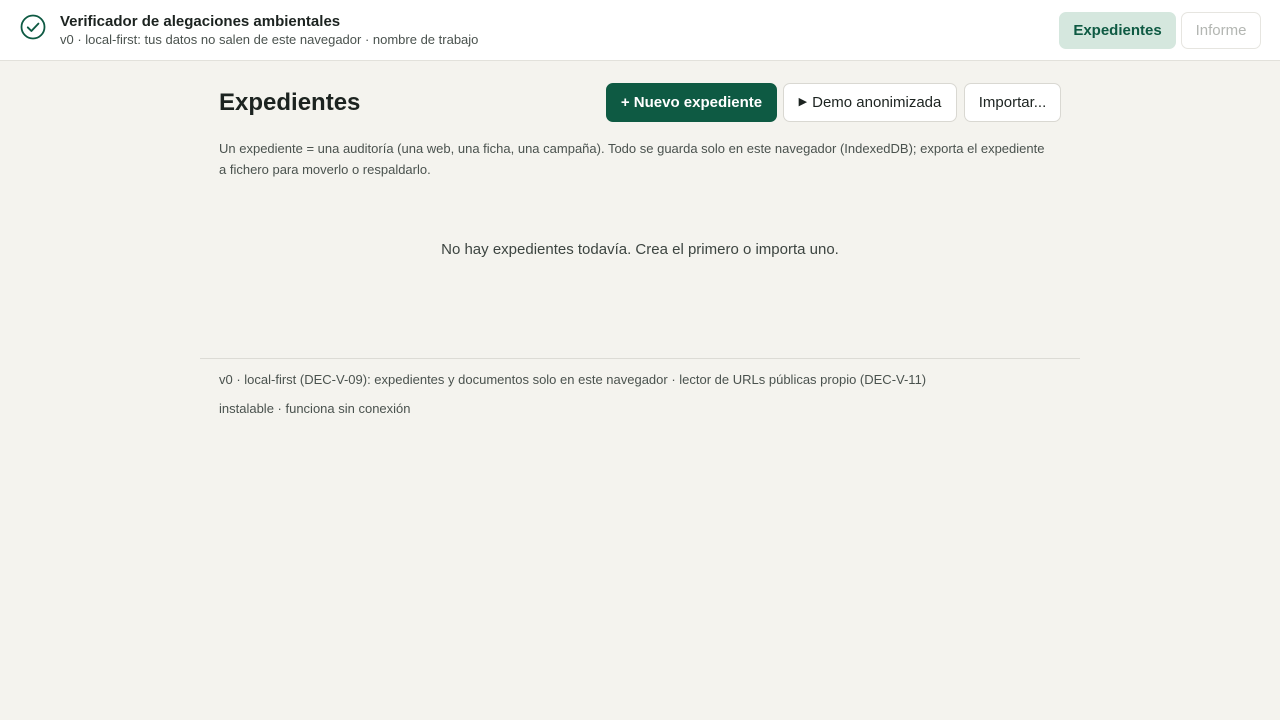 The width and height of the screenshot is (1280, 720). I want to click on demo-button: ▶ Demo anonimizada, so click(870, 102).